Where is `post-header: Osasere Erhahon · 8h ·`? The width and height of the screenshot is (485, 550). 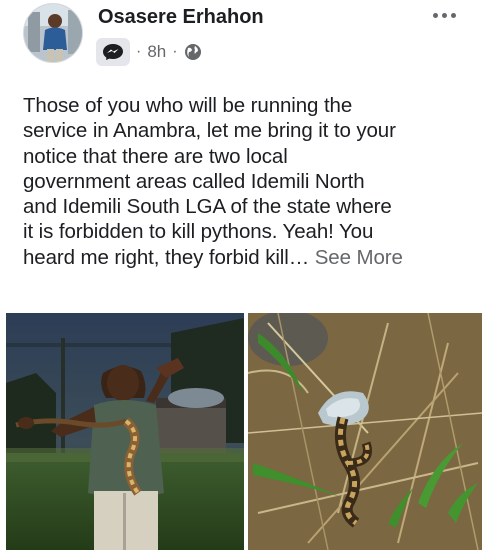 post-header: Osasere Erhahon · 8h · is located at coordinates (242, 40).